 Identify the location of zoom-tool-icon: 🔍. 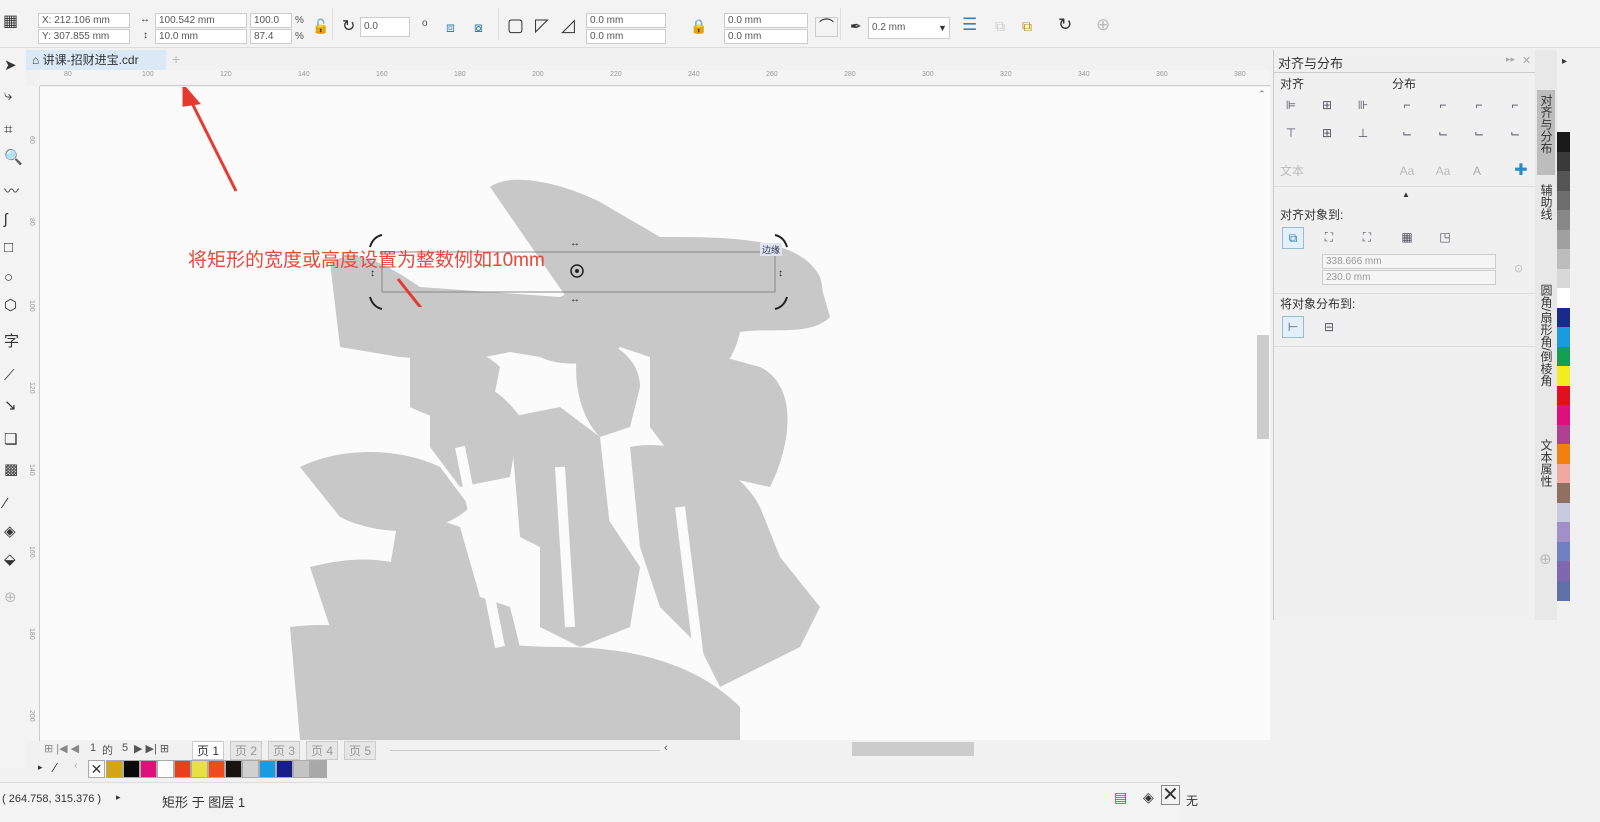
(13, 158).